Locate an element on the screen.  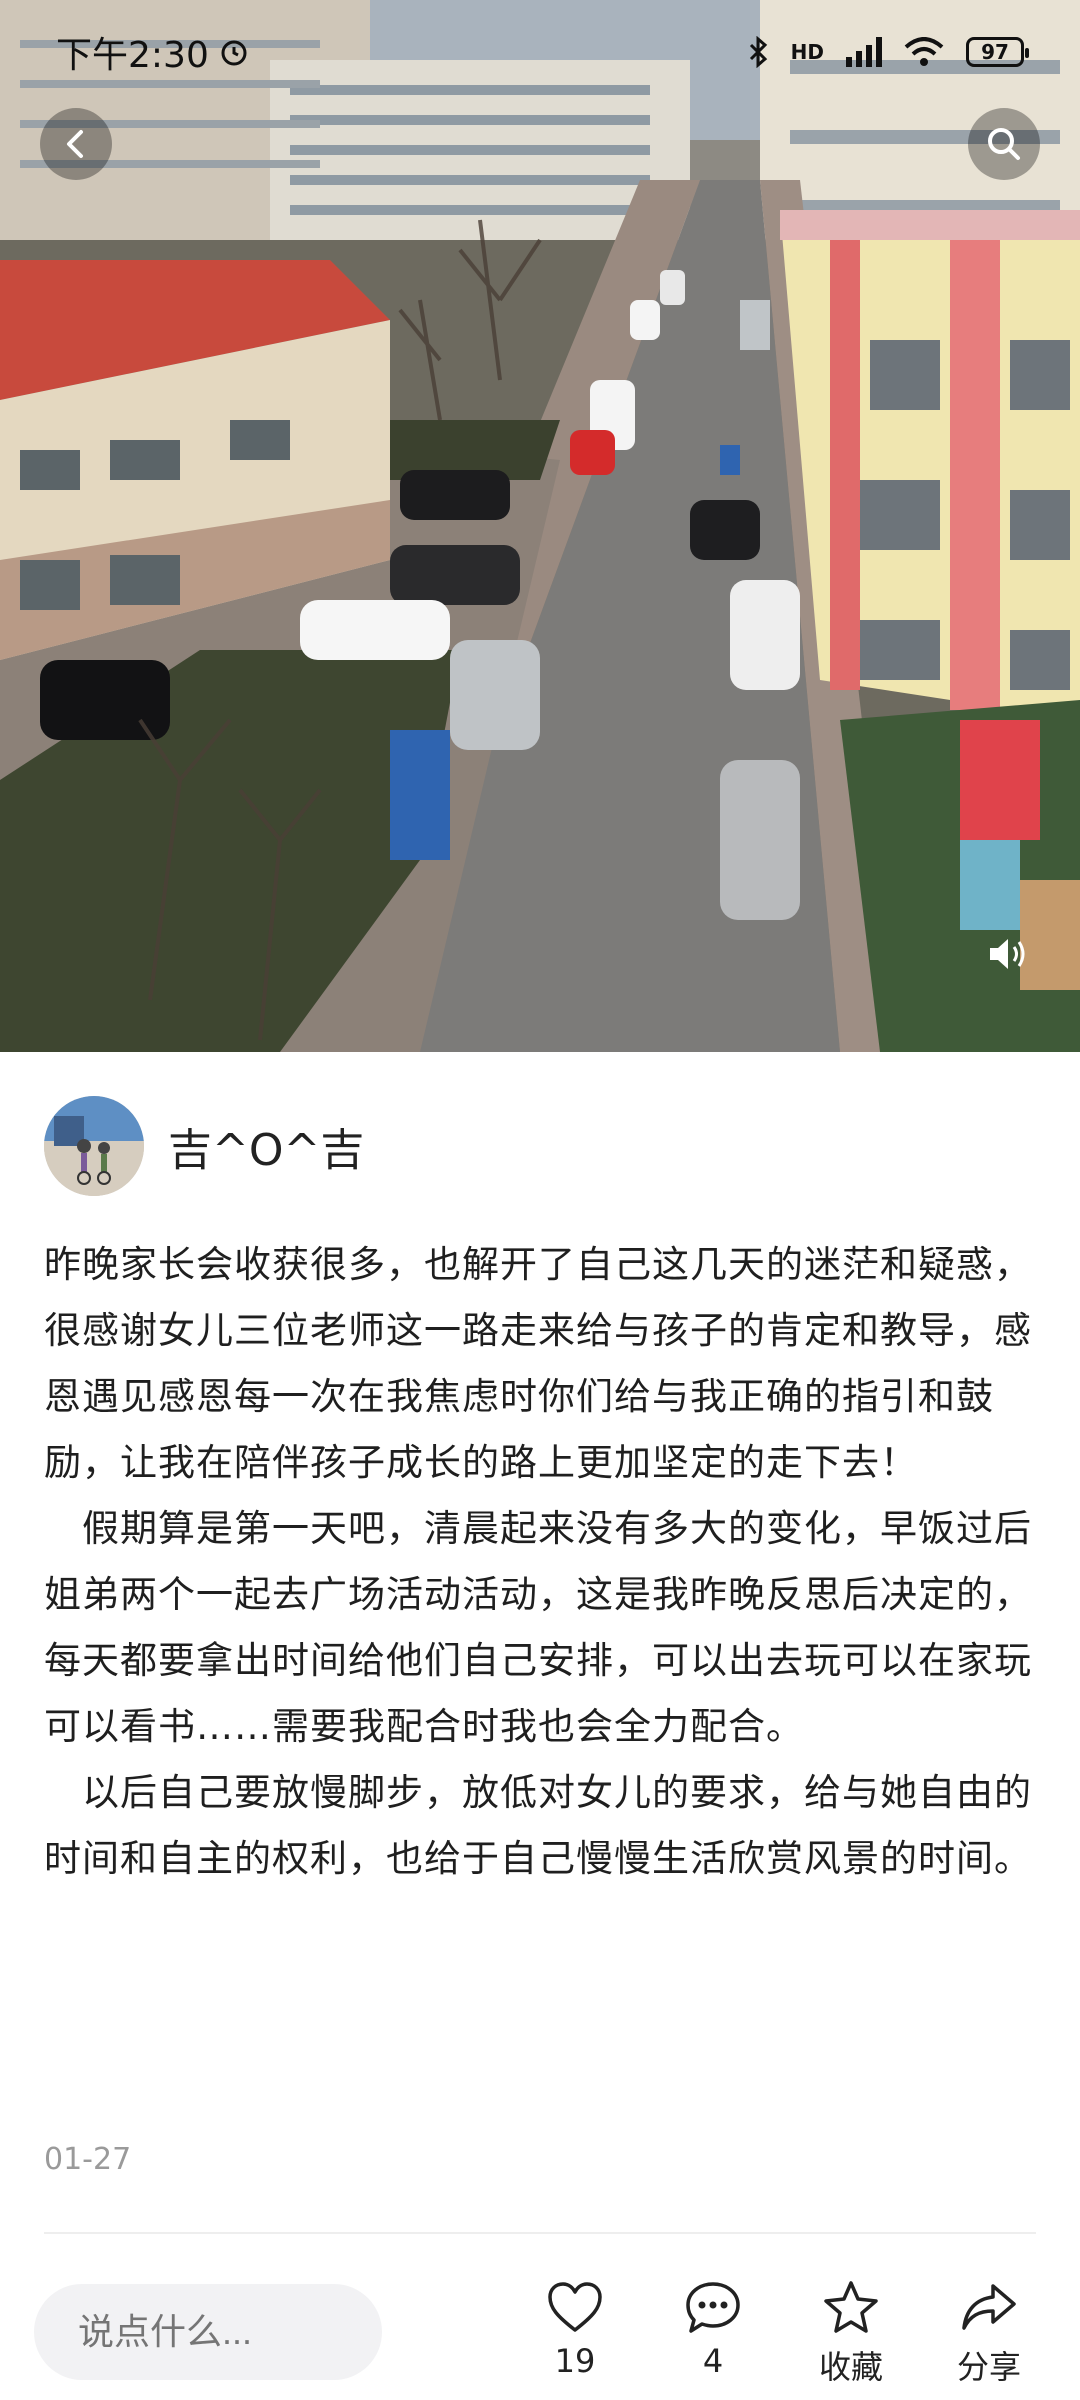
signal-icon is located at coordinates (864, 52).